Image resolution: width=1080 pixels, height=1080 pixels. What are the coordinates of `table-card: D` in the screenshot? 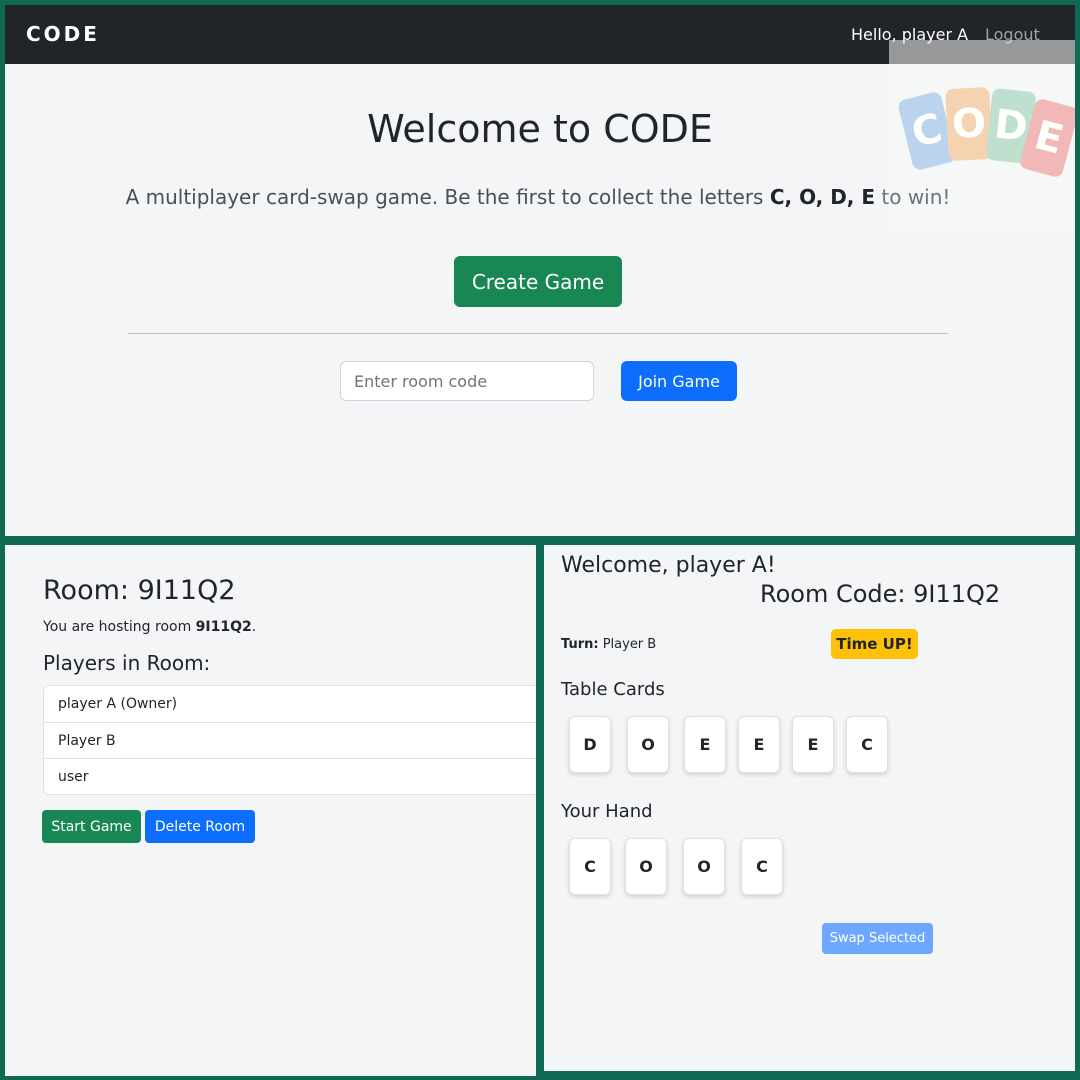 It's located at (590, 744).